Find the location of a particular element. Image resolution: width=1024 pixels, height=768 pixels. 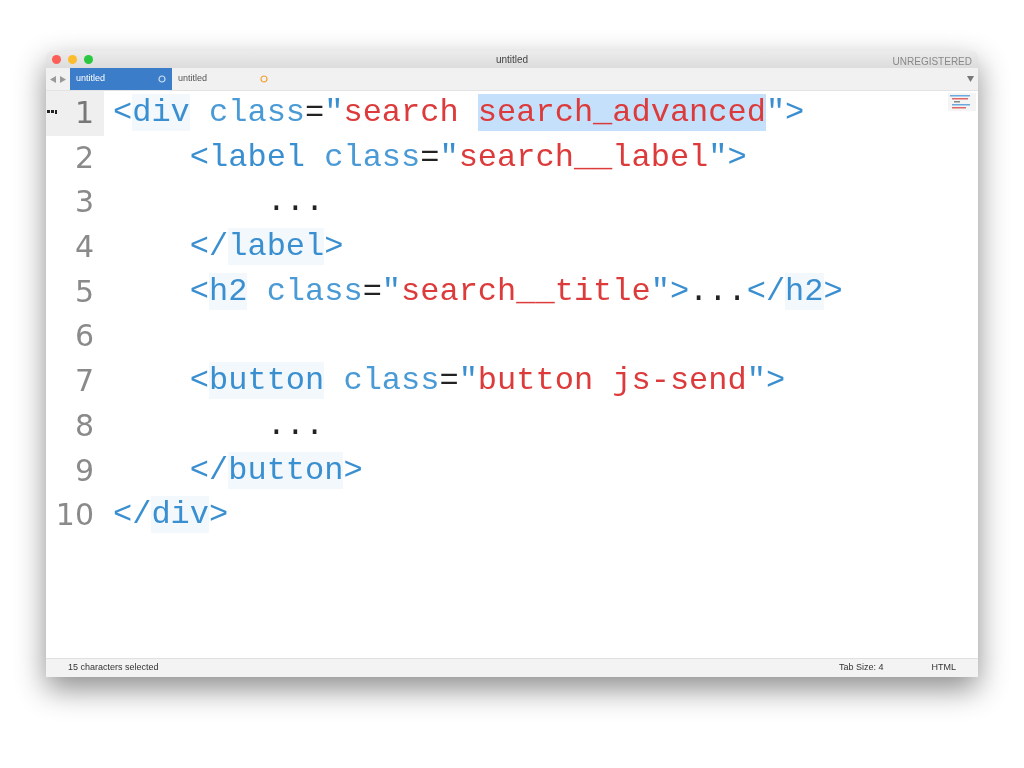

zoom-button is located at coordinates (88, 59).